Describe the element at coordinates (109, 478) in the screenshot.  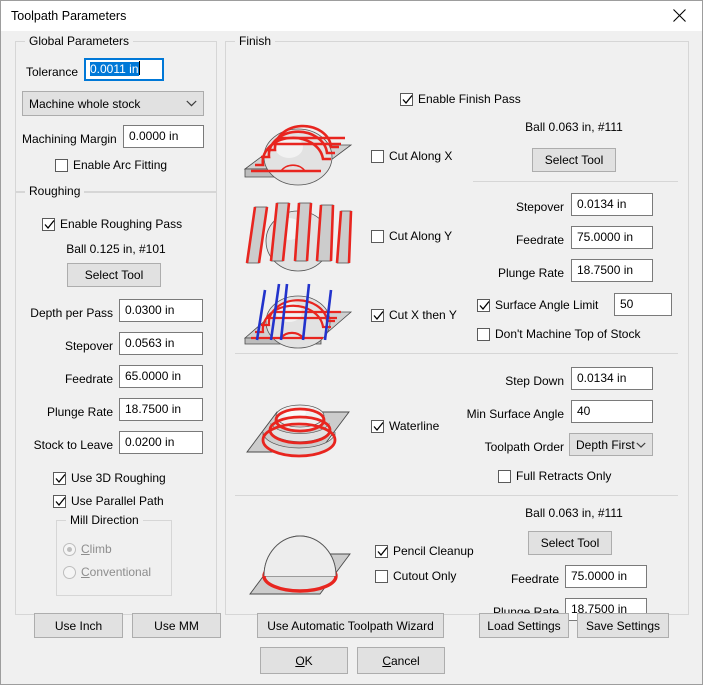
I see `use-3d-roughing-checkbox: Use 3D Roughing` at that location.